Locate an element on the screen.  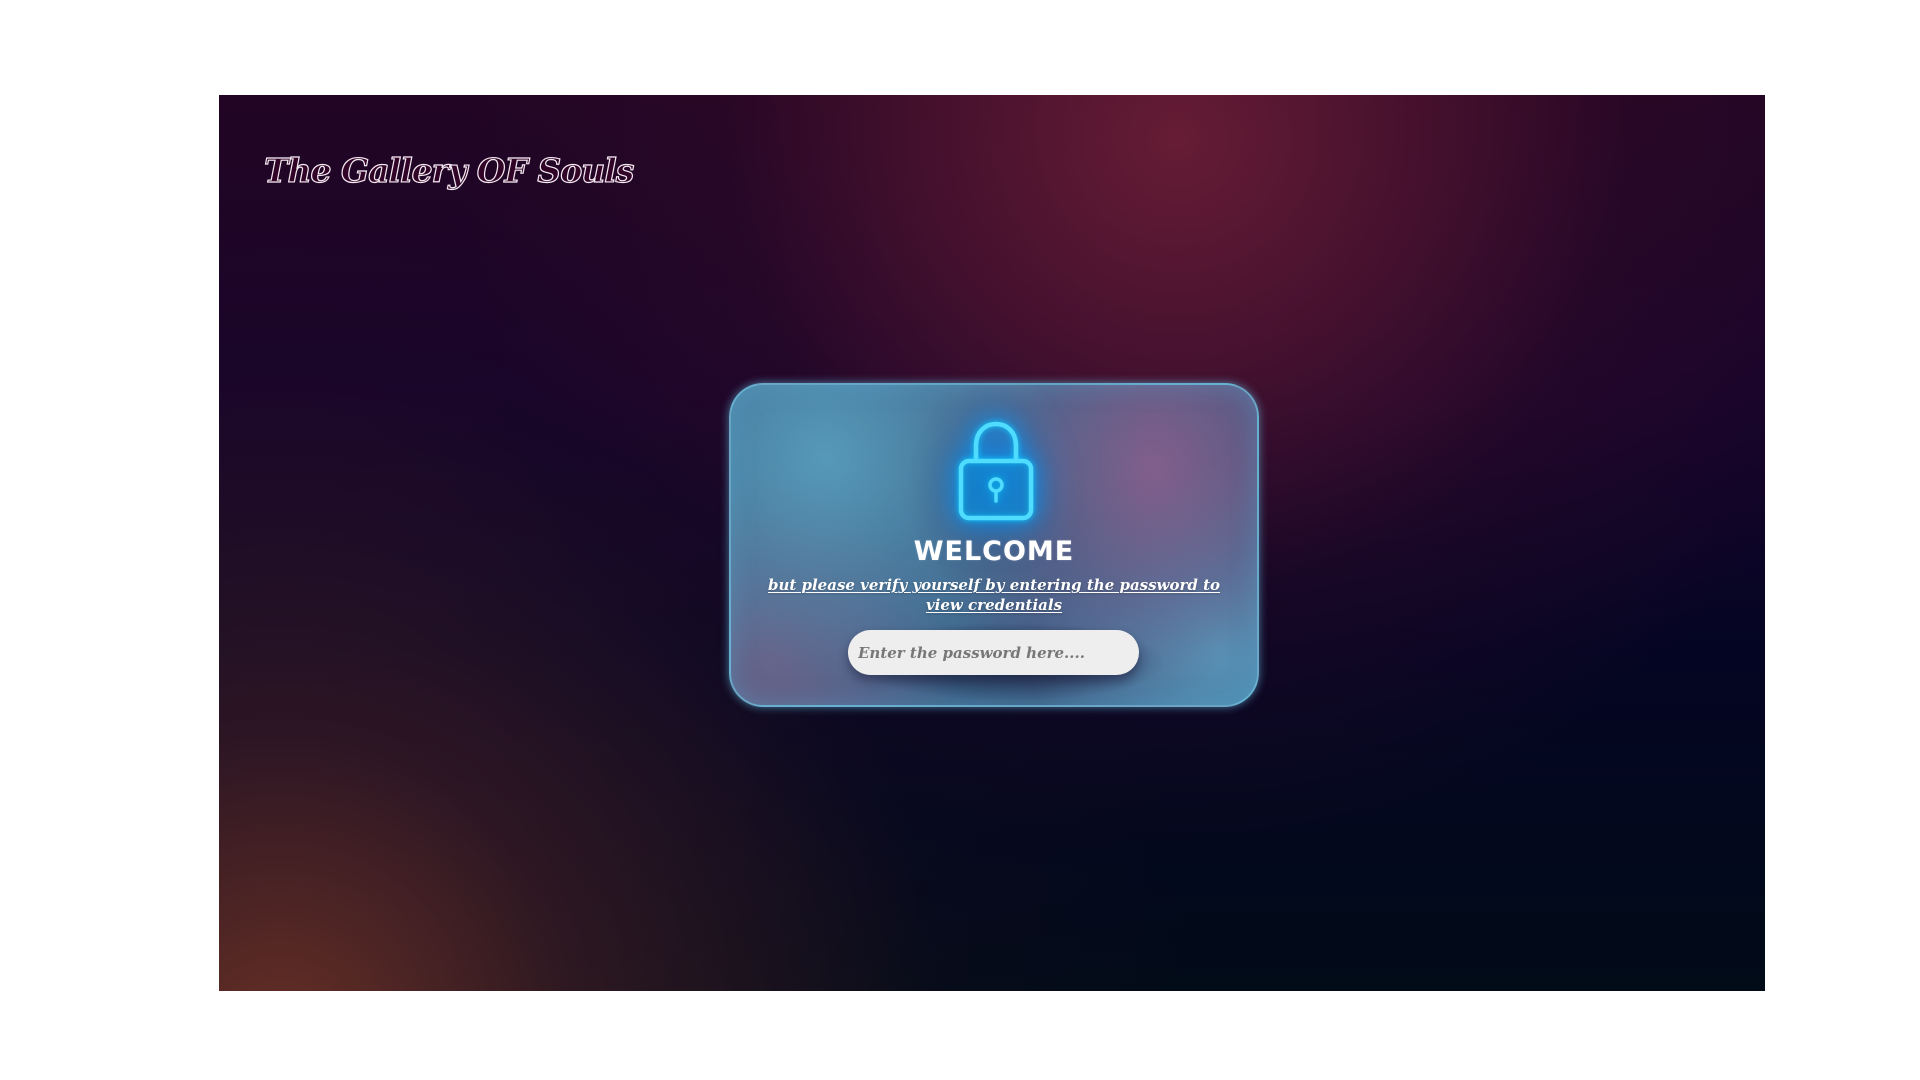
password-input is located at coordinates (993, 652).